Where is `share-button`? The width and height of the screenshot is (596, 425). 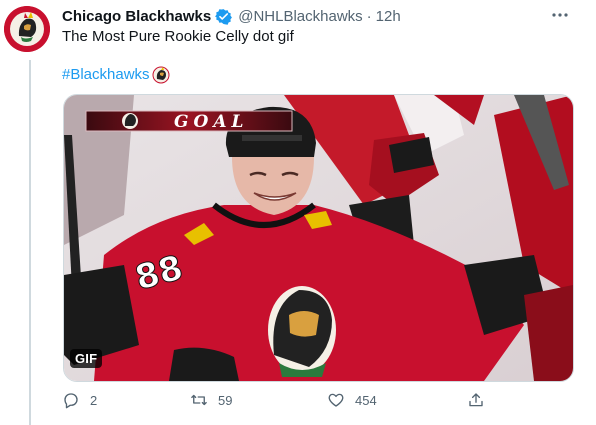
share-button is located at coordinates (476, 400).